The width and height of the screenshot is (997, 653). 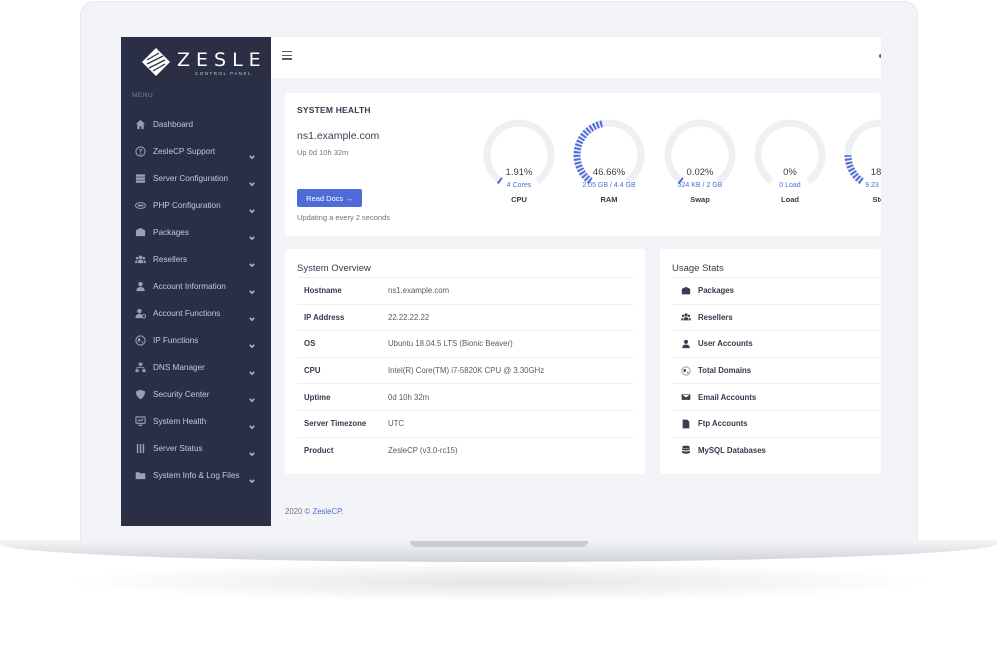 I want to click on list-item: MySQL Databases, so click(x=776, y=450).